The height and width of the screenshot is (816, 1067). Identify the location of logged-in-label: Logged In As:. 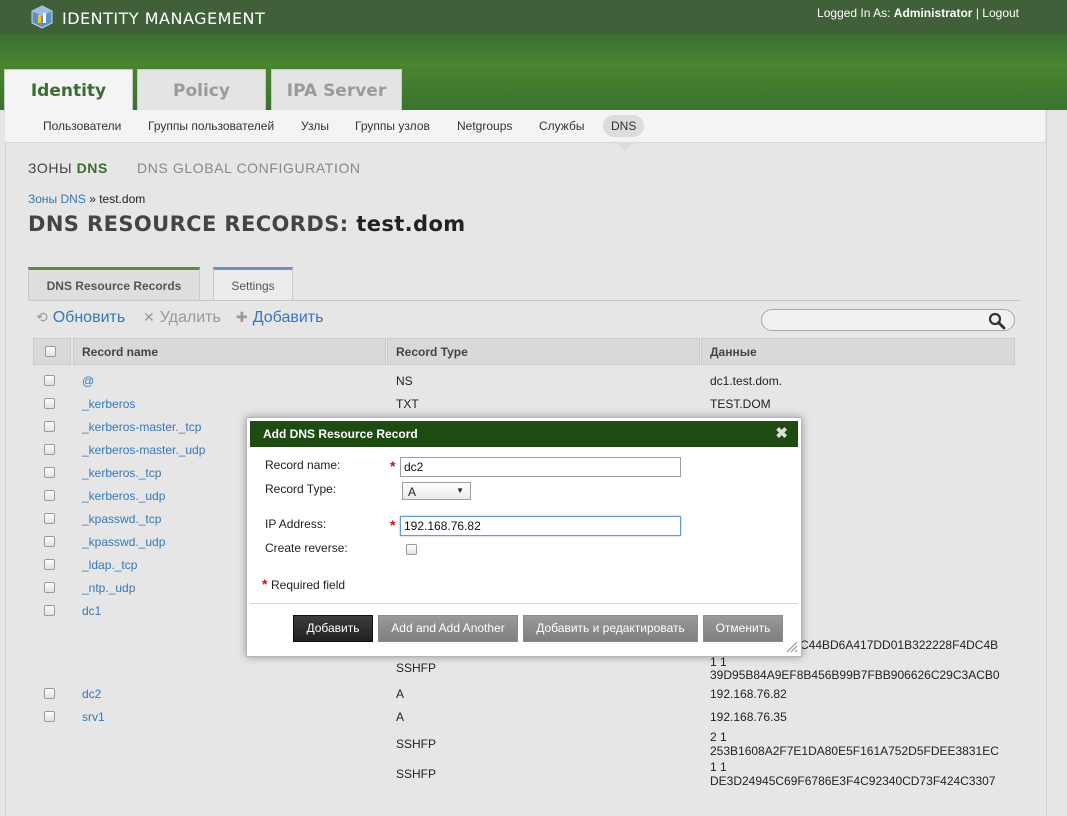
(854, 13).